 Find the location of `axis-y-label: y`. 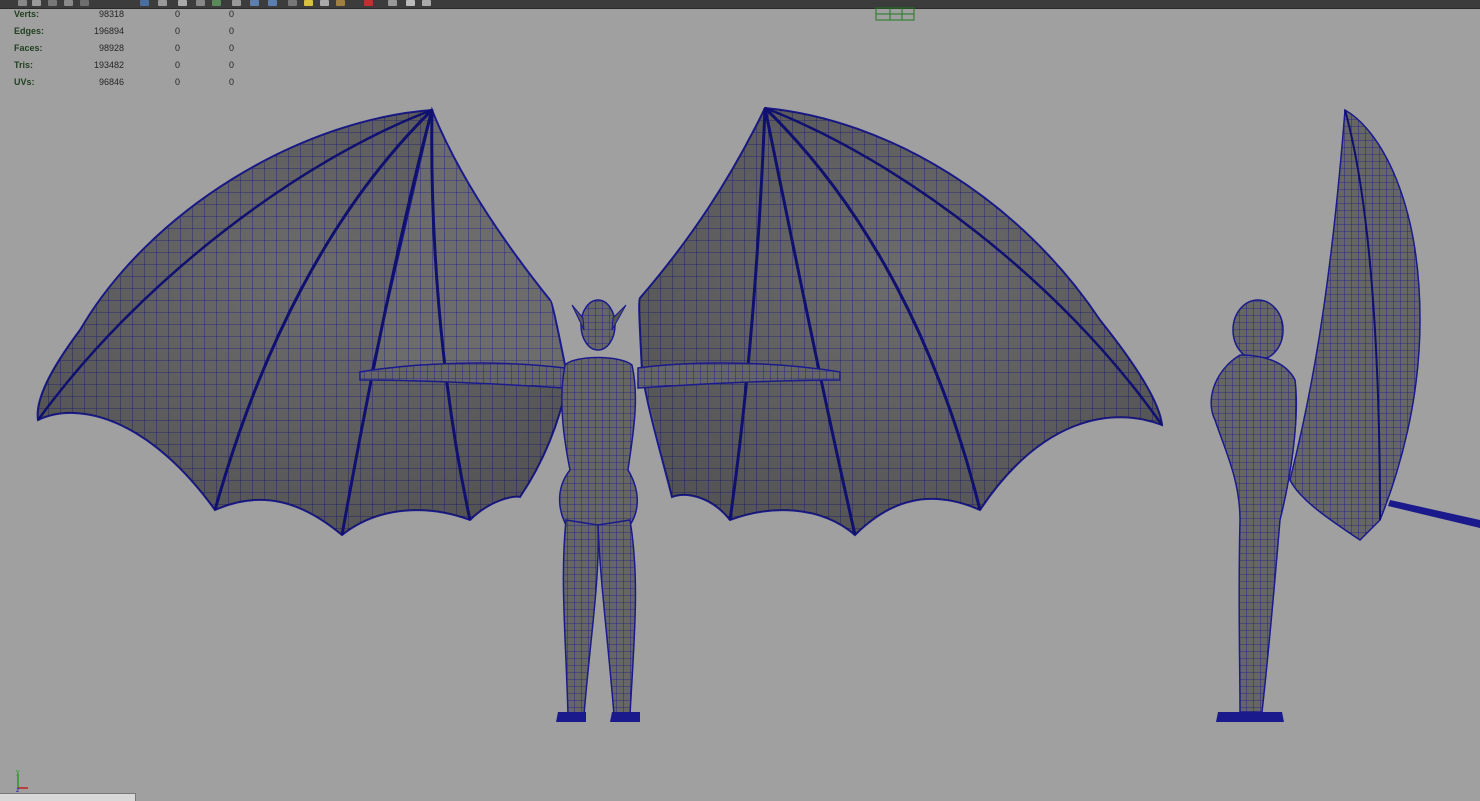

axis-y-label: y is located at coordinates (18, 772).